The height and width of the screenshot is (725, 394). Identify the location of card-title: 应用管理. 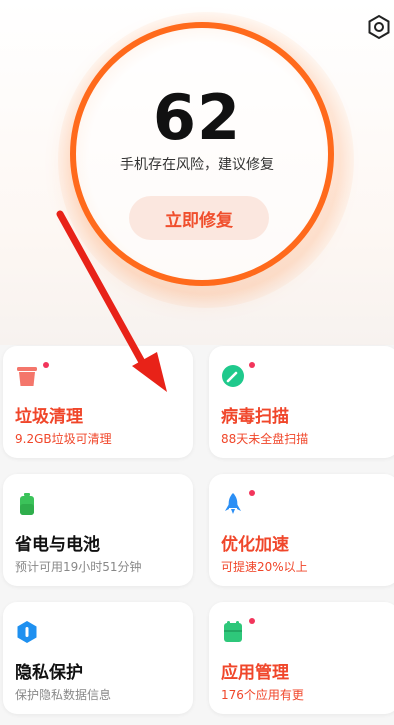
(255, 673).